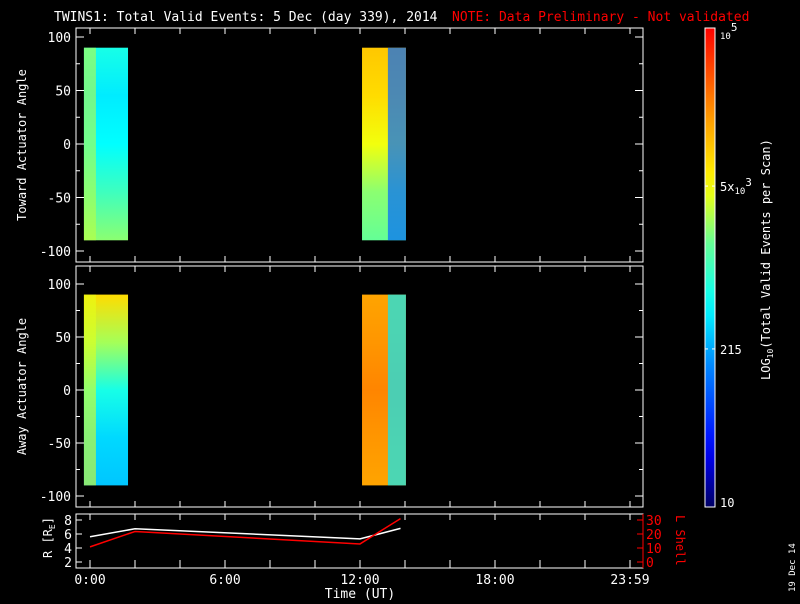  I want to click on colorbar-tick-label: 10, so click(727, 503).